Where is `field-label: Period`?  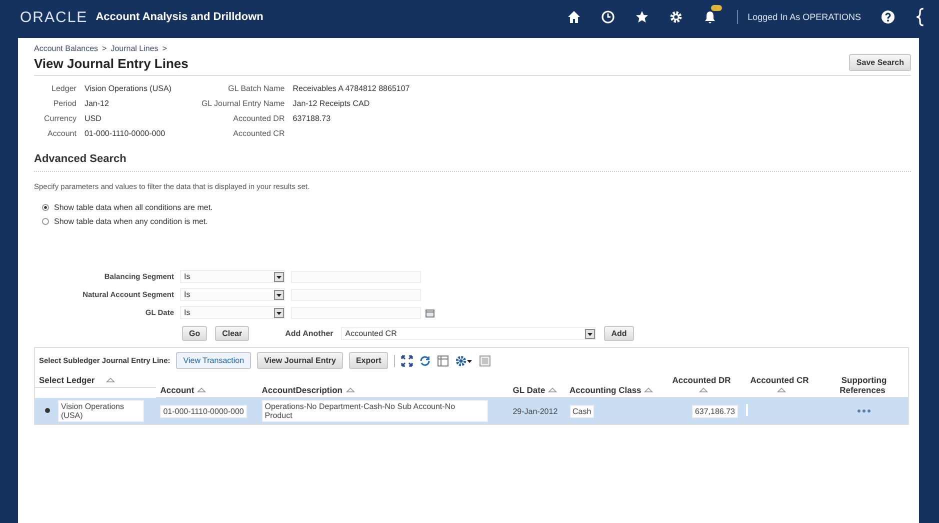 field-label: Period is located at coordinates (64, 104).